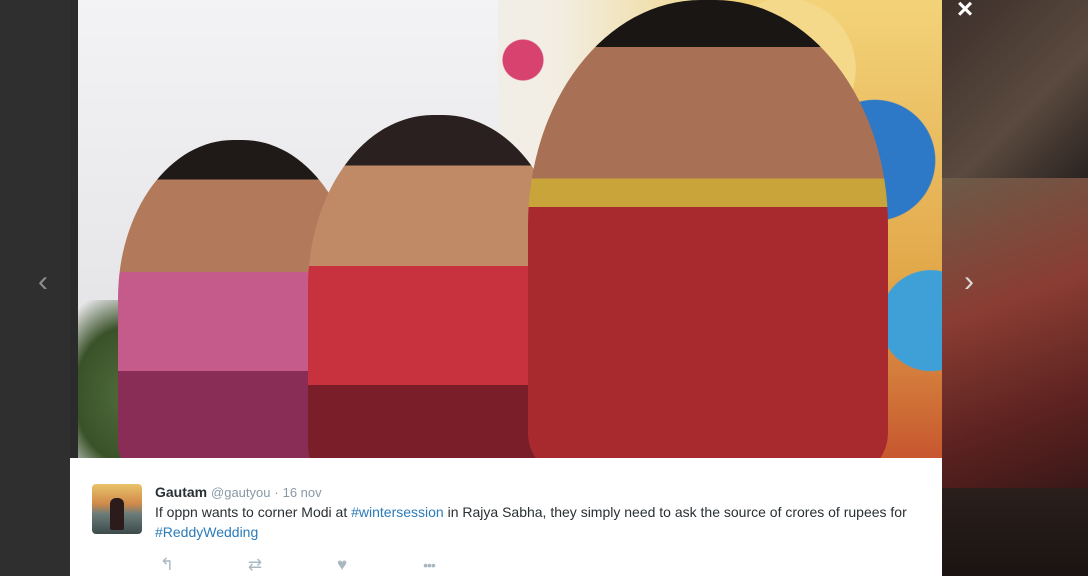 This screenshot has width=1088, height=576. I want to click on close-icon: ×, so click(965, 12).